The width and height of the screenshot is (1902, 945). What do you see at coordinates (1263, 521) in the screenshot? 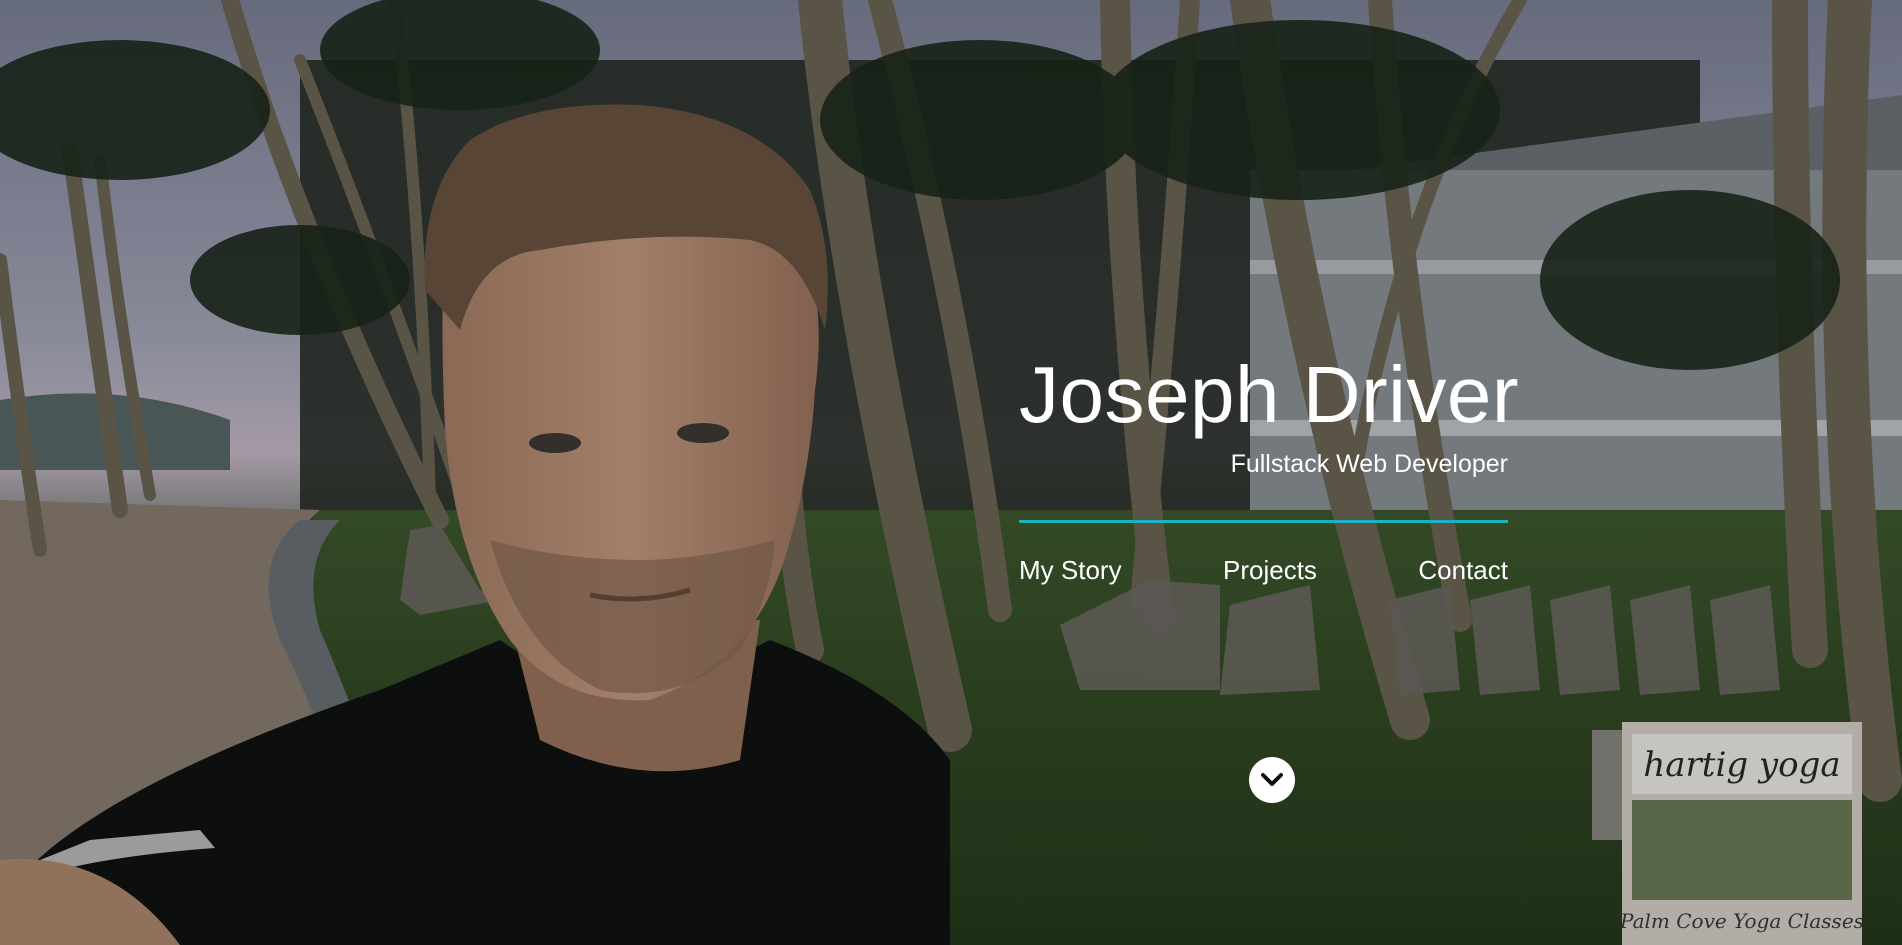
I see `hero-divider` at bounding box center [1263, 521].